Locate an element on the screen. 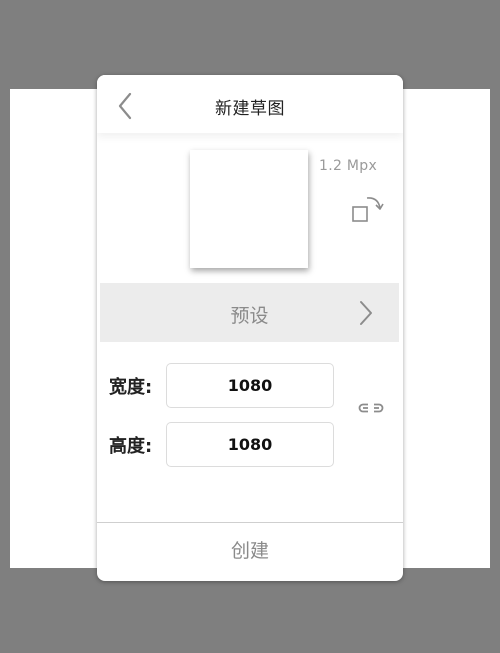 The height and width of the screenshot is (653, 500). rotate-orientation-icon is located at coordinates (368, 209).